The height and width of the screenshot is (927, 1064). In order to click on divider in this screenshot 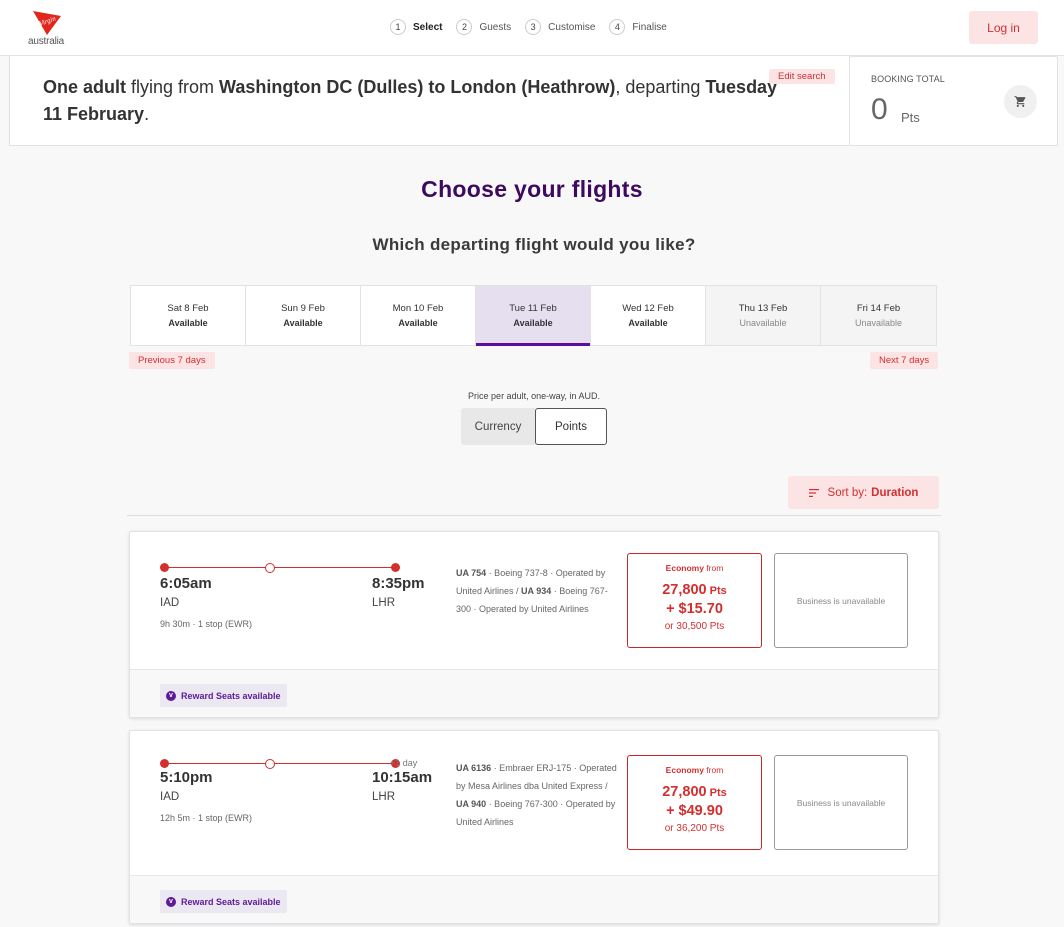, I will do `click(534, 515)`.